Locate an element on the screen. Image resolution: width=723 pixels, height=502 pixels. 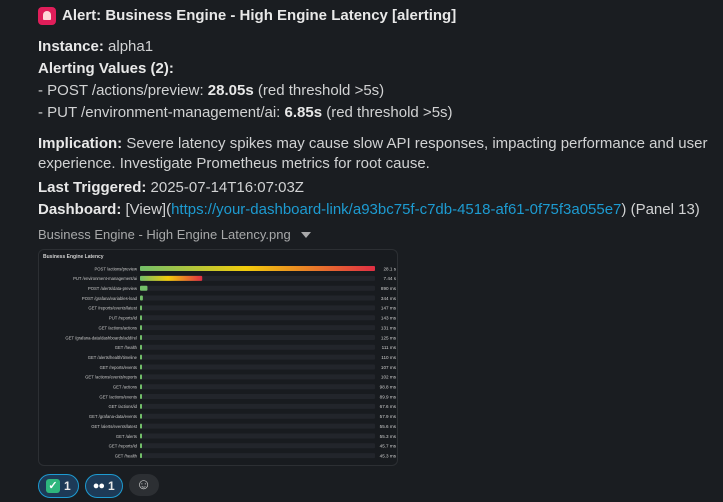
category-label: GET /actions is located at coordinates (125, 387).